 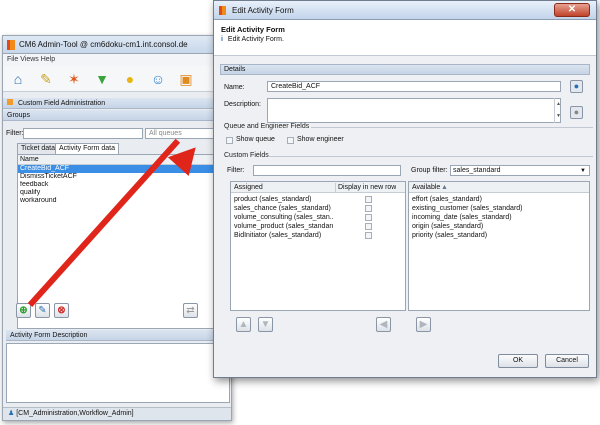 I want to click on show-queue-checkbox, so click(x=229, y=140).